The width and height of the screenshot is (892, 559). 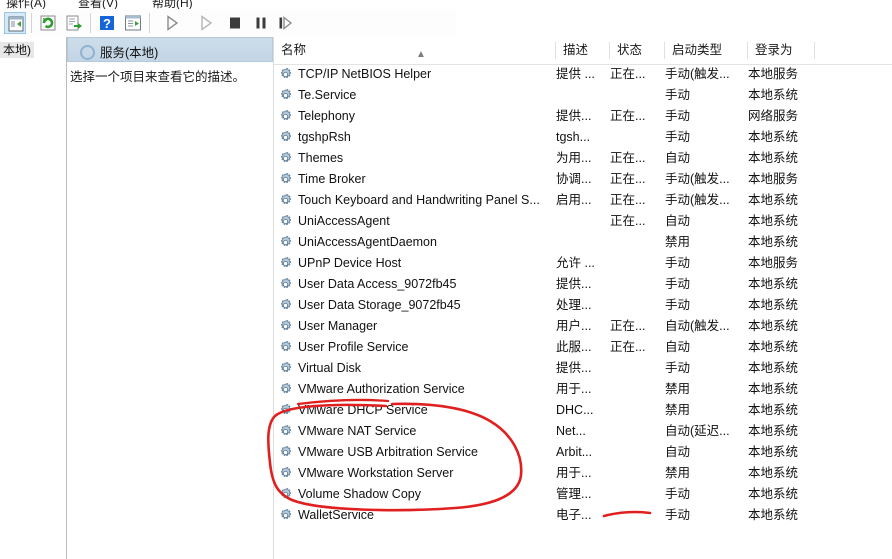 What do you see at coordinates (15, 23) in the screenshot?
I see `toolbar-button-show-hide-console-tree` at bounding box center [15, 23].